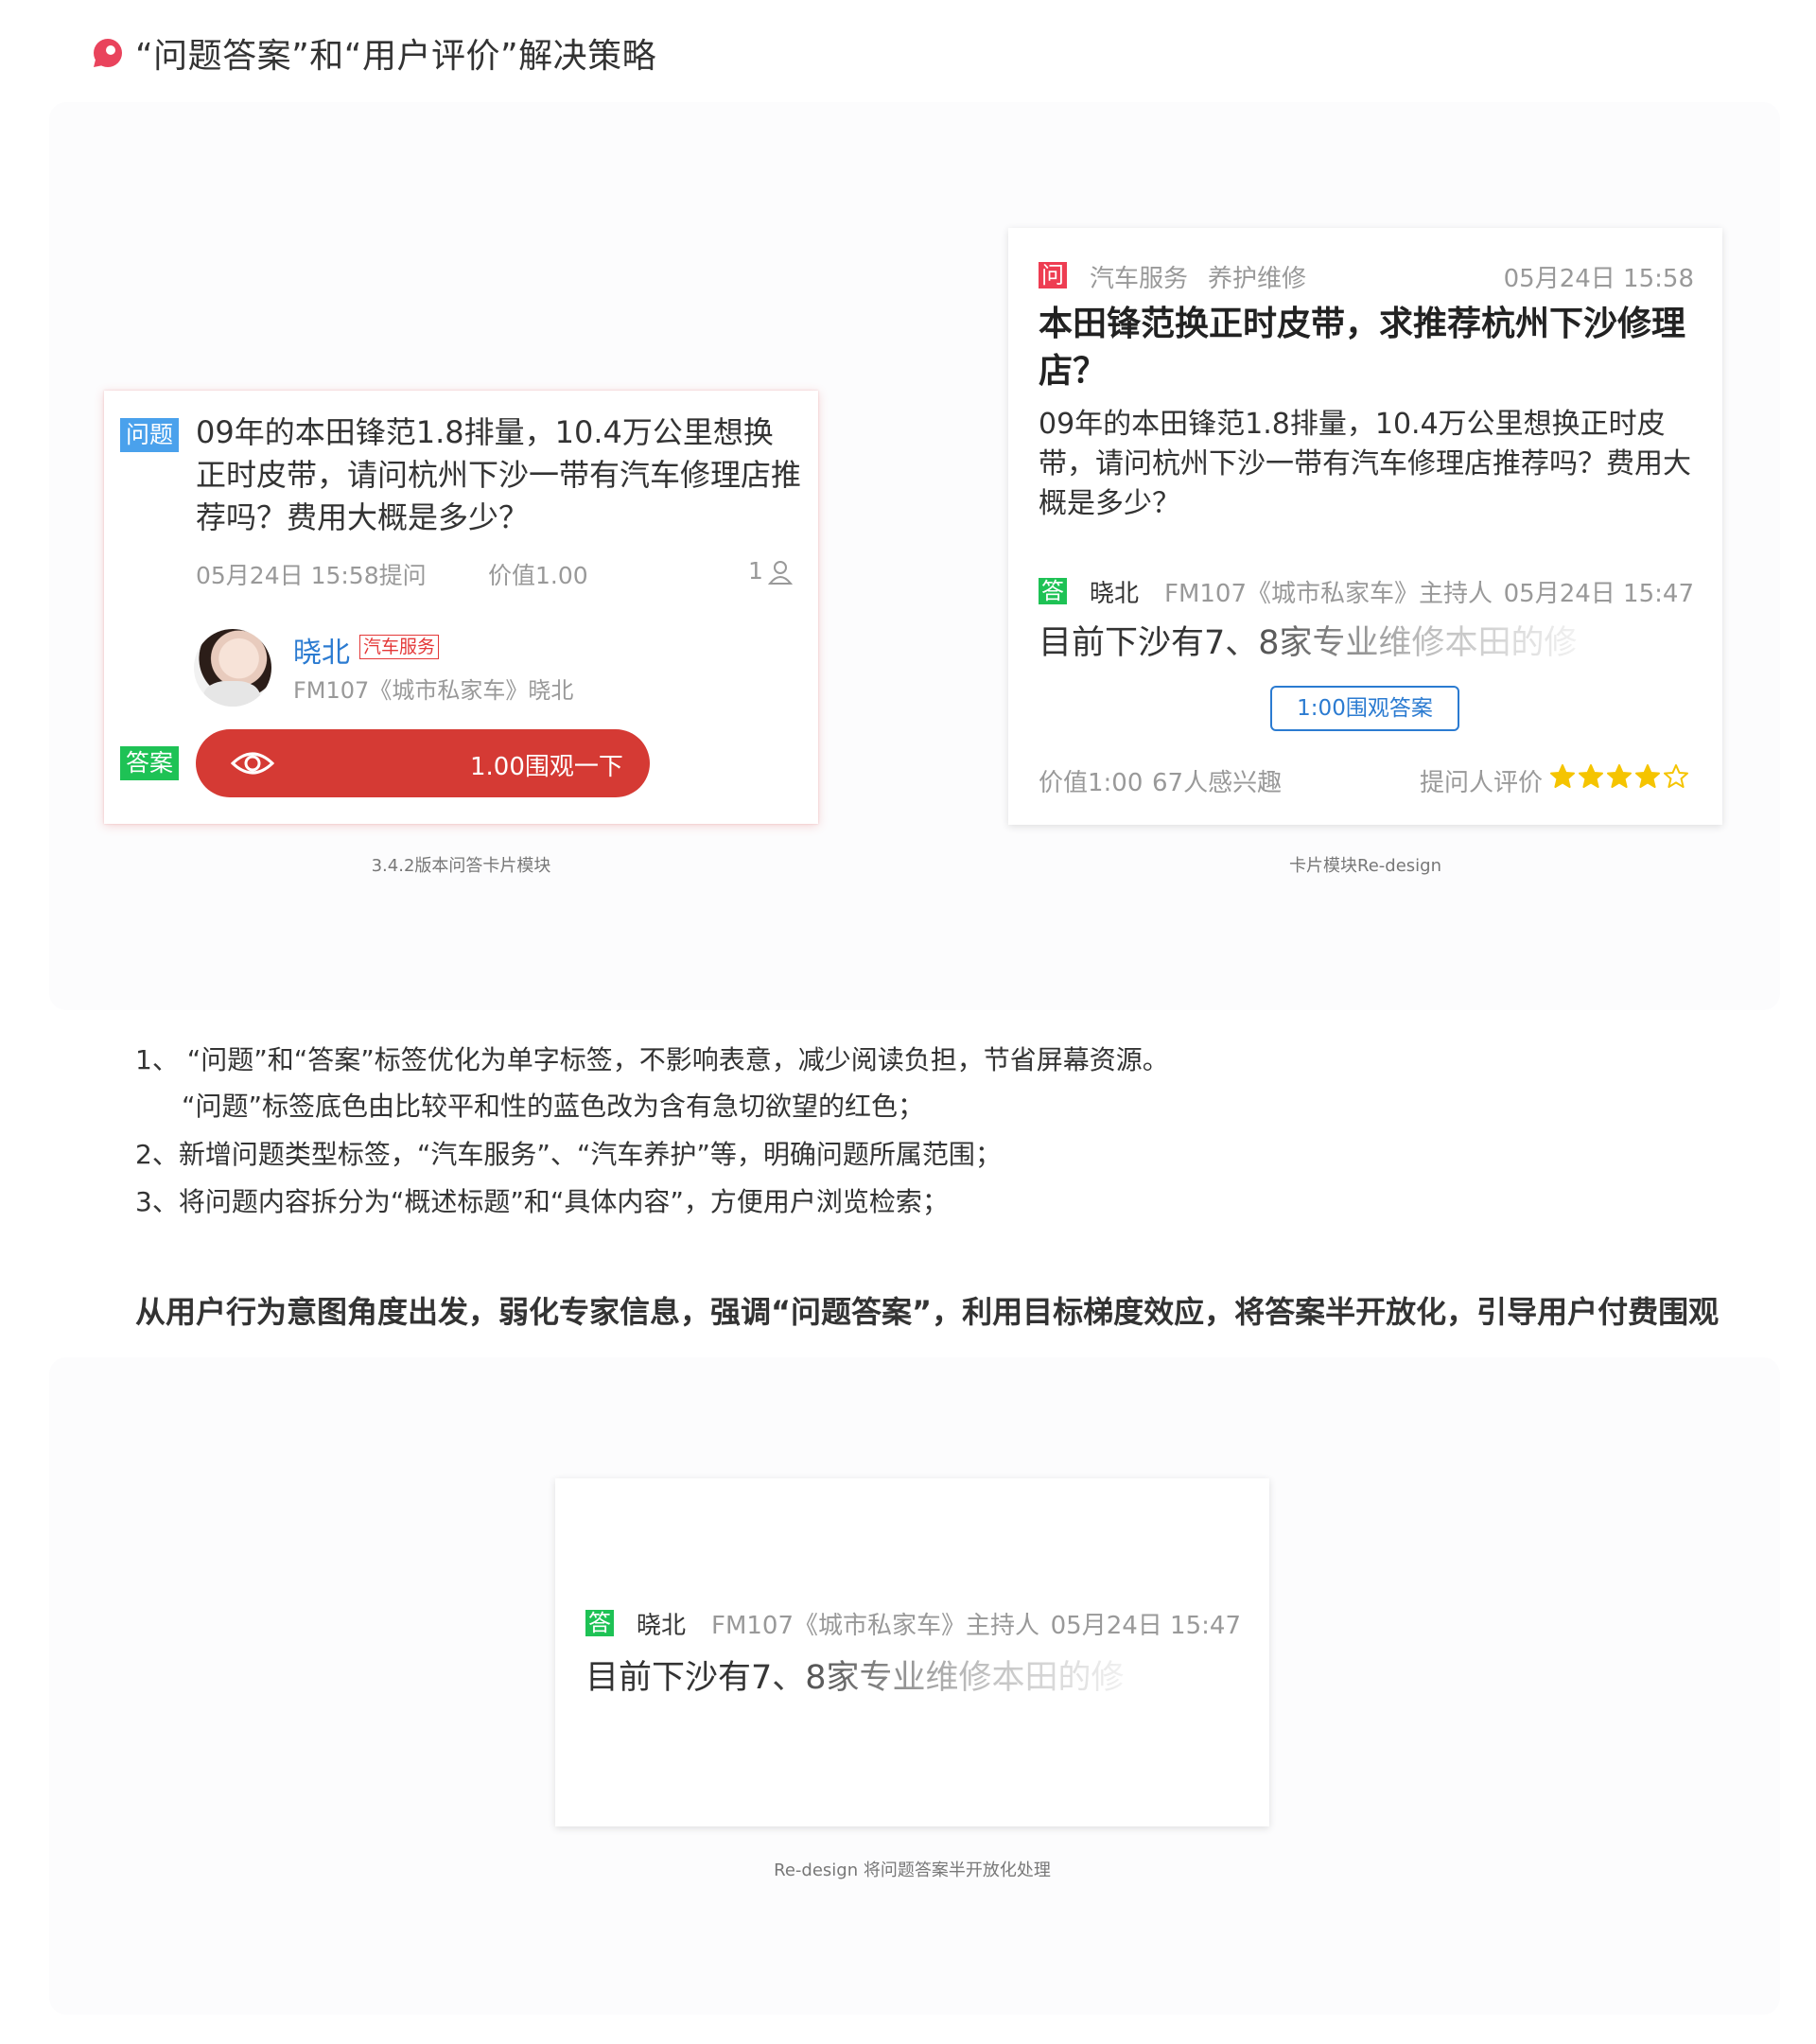 The height and width of the screenshot is (2044, 1816). Describe the element at coordinates (1676, 776) in the screenshot. I see `star-outline-icon` at that location.